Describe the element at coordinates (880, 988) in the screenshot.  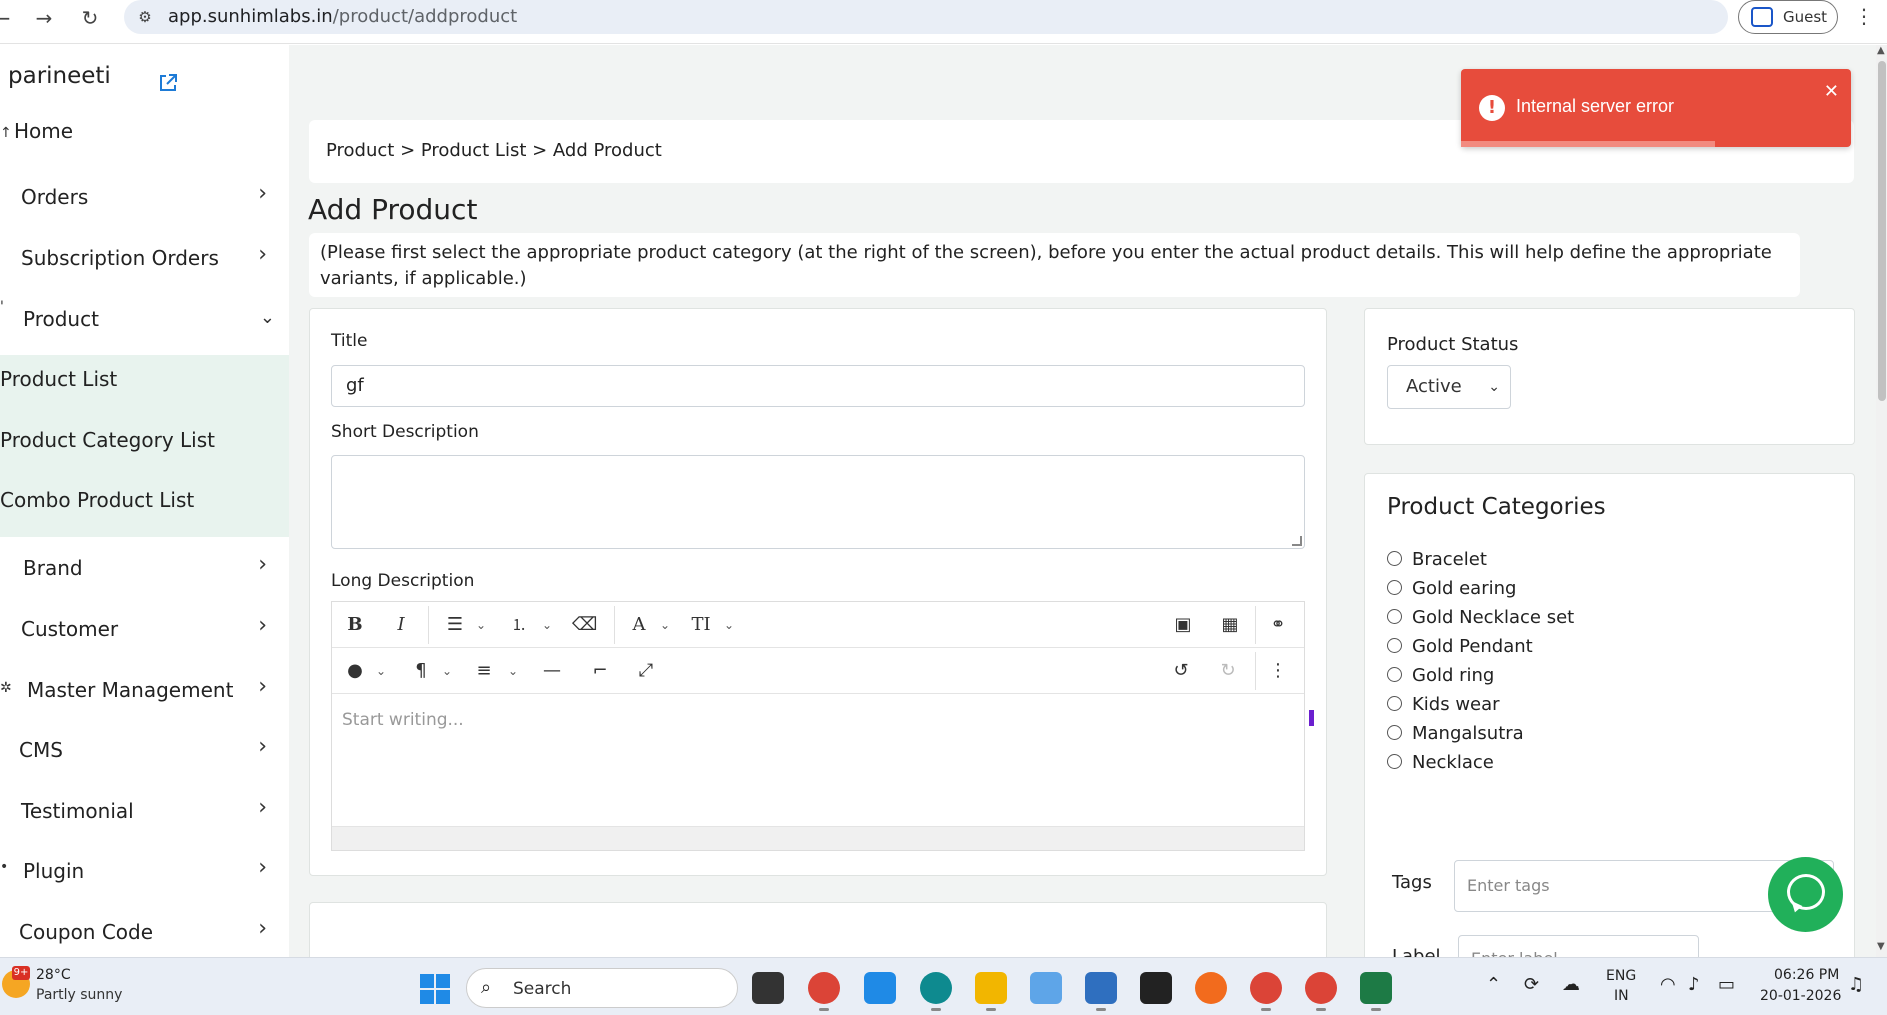
I see `vscode-icon` at that location.